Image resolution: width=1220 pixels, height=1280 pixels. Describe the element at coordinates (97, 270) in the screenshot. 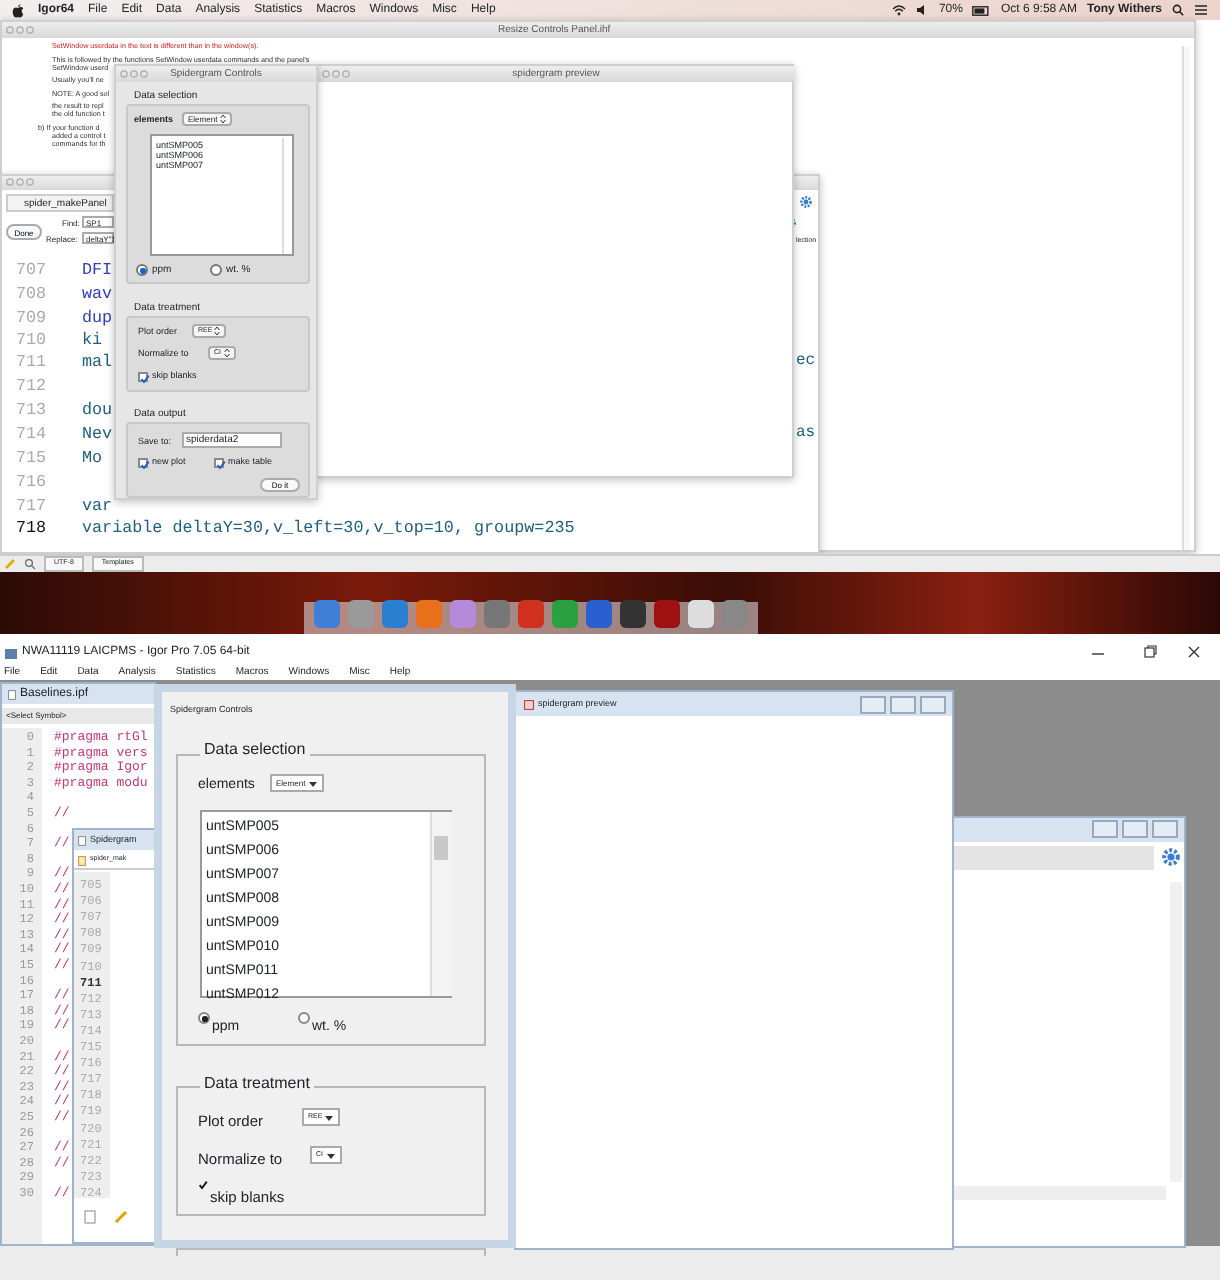

I see `code-line: DFI` at that location.